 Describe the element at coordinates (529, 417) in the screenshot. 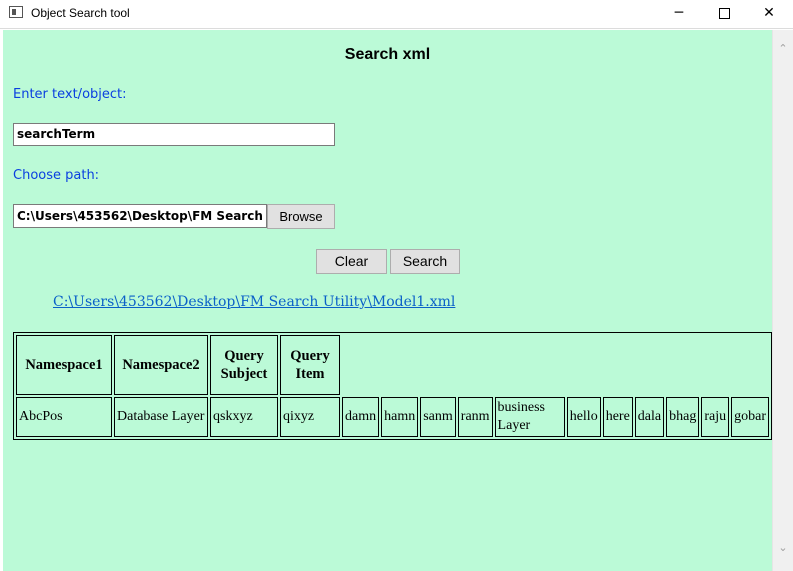

I see `table-cell: business Layer` at that location.